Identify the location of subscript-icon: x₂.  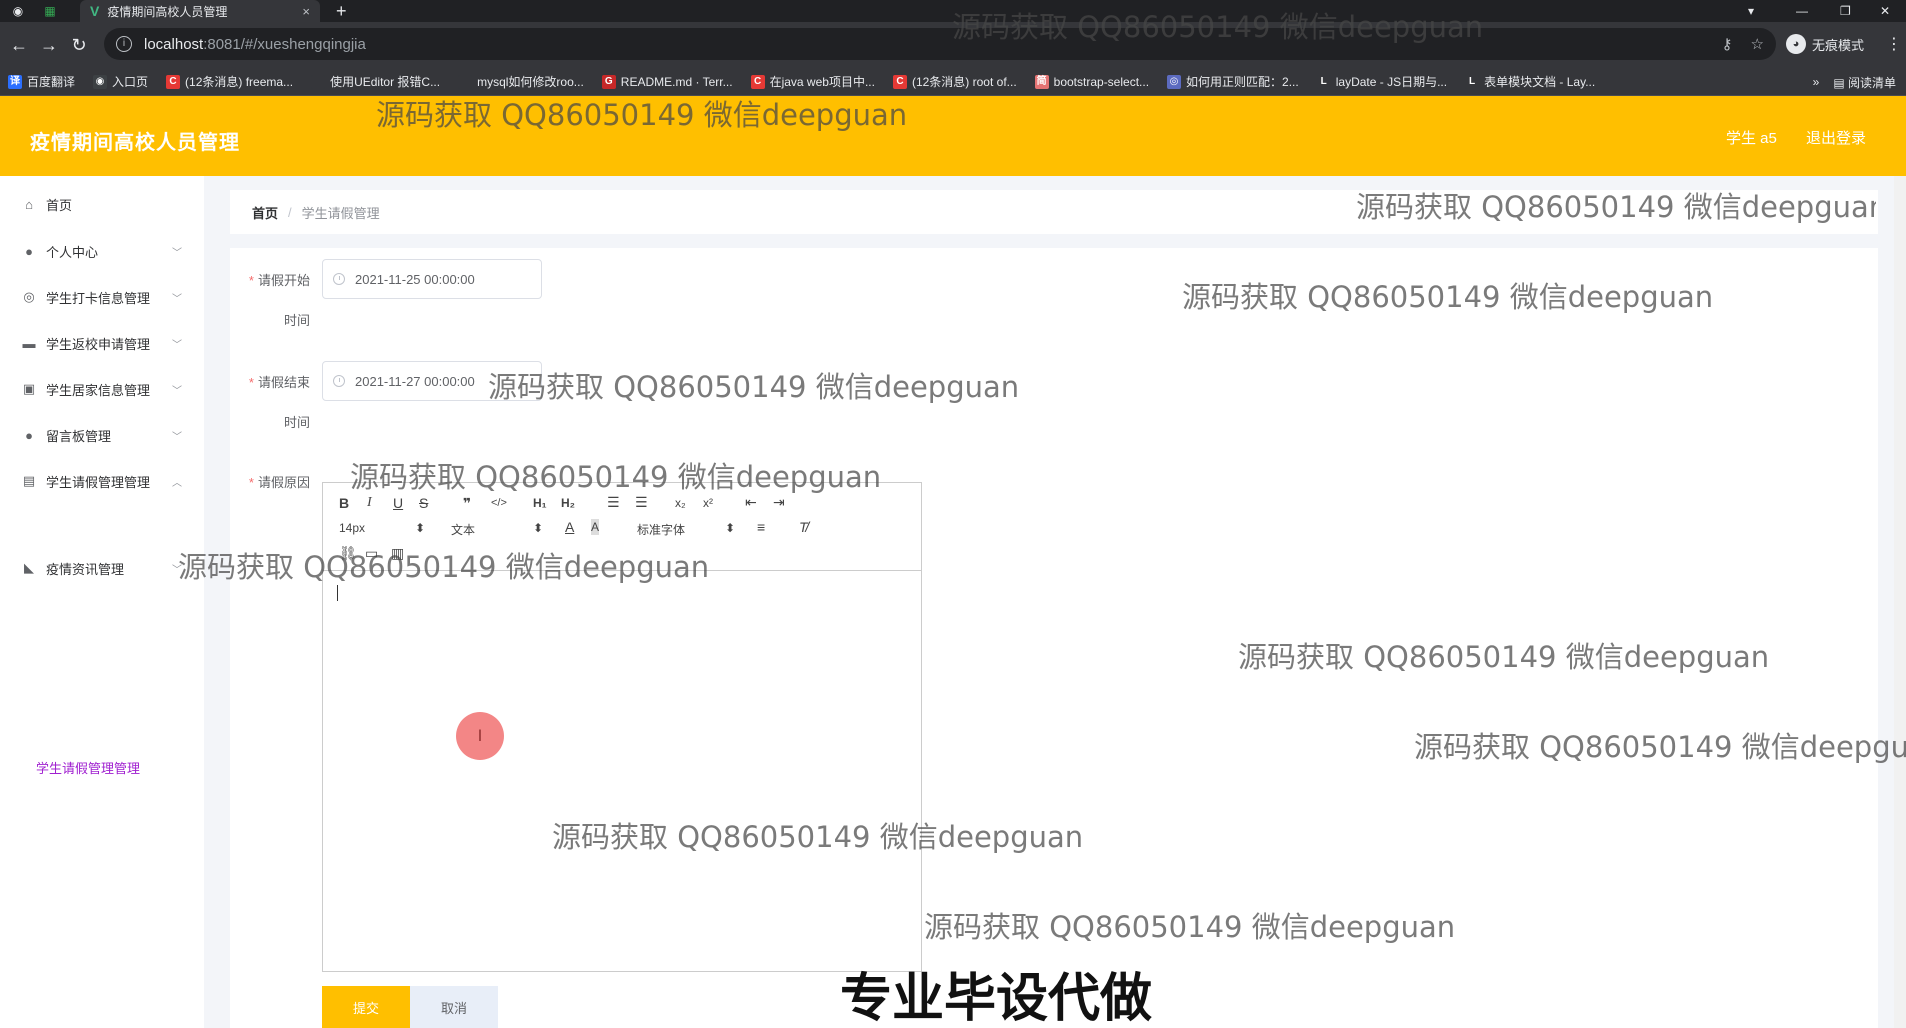
(680, 503).